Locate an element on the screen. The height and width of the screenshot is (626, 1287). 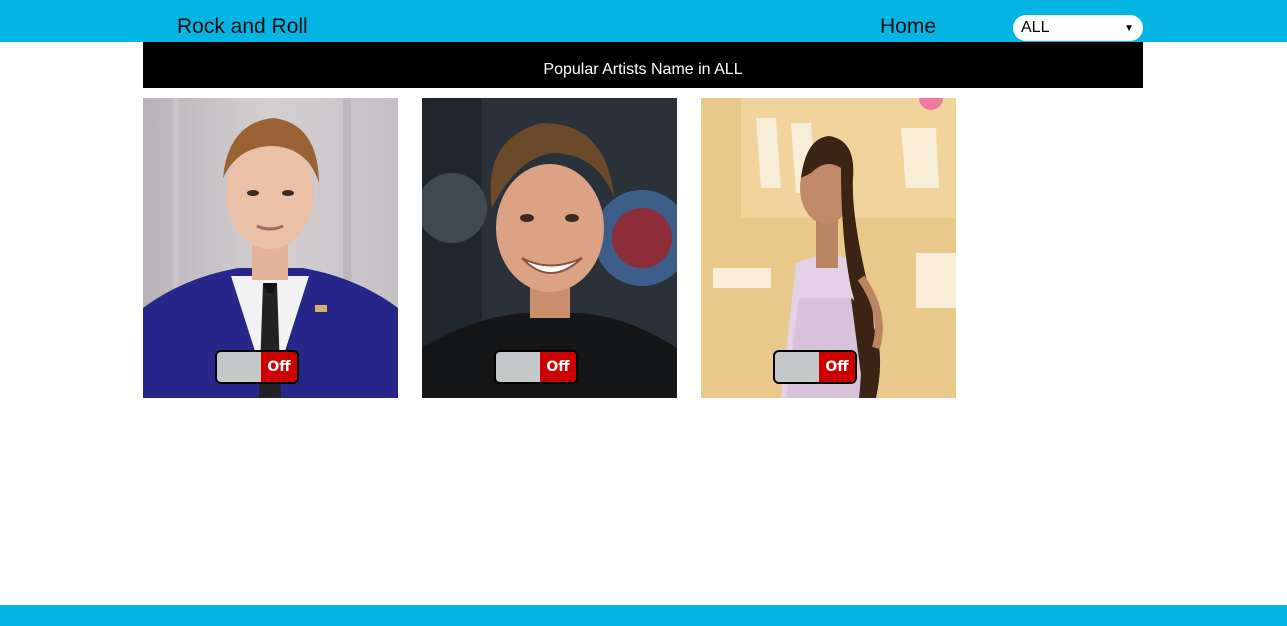
page-heading: Popular Artists Name in ALL is located at coordinates (643, 69).